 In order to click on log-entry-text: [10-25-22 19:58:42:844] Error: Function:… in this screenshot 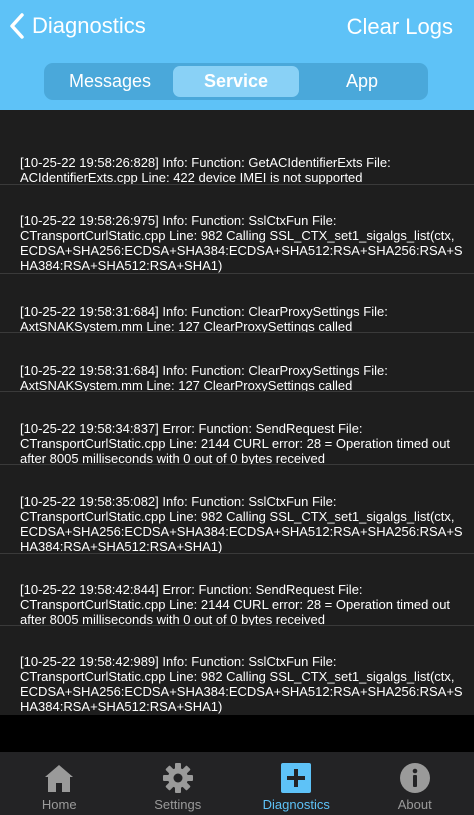, I will do `click(235, 604)`.